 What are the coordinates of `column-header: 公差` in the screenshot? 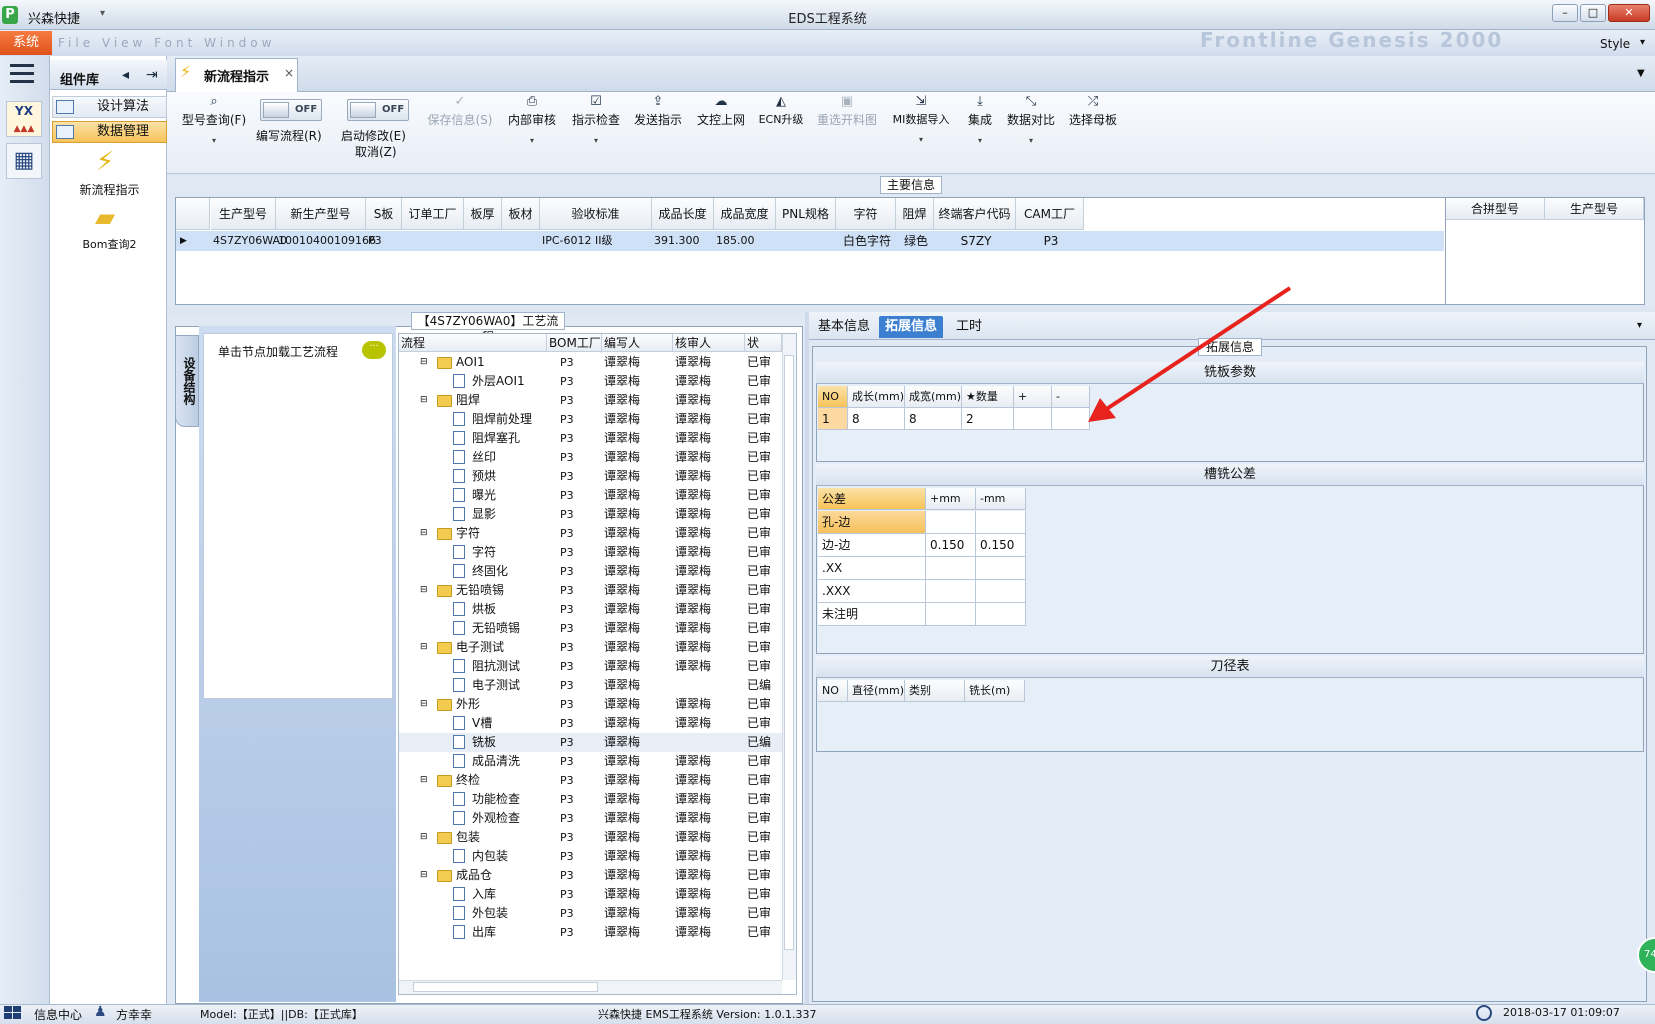 It's located at (872, 499).